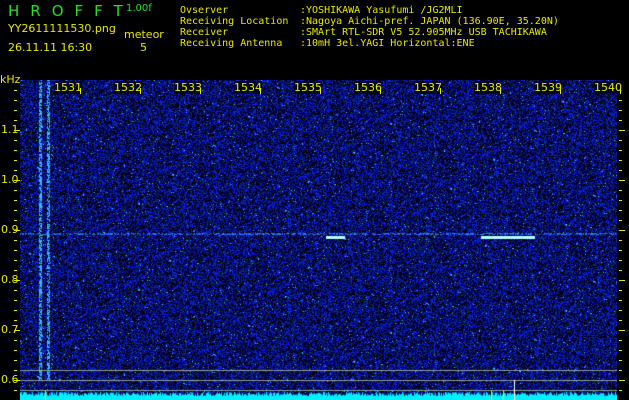 The height and width of the screenshot is (400, 629). Describe the element at coordinates (204, 10) in the screenshot. I see `info-key: Ovserver` at that location.